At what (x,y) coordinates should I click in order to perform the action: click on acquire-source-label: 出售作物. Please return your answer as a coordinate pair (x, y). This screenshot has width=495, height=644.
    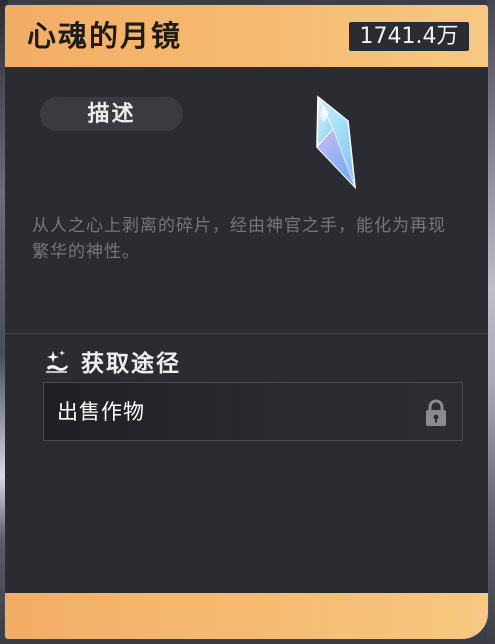
    Looking at the image, I should click on (101, 412).